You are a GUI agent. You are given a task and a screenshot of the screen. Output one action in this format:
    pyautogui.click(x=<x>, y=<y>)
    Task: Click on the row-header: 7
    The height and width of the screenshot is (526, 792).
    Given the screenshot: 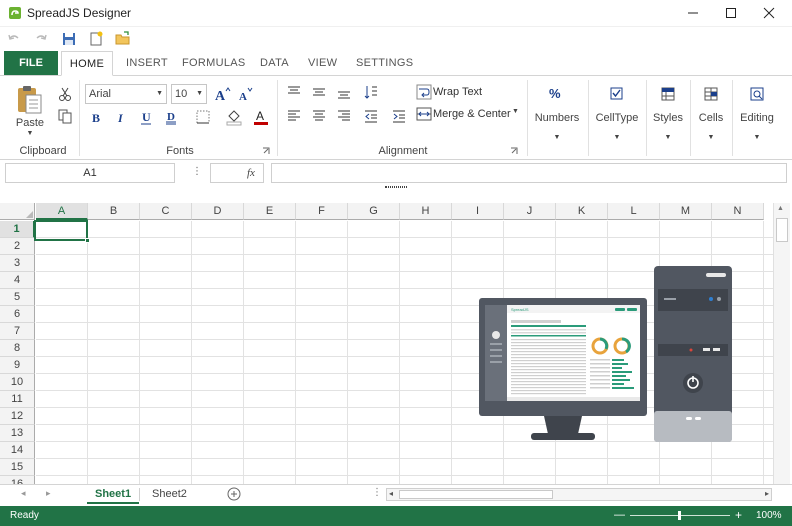 What is the action you would take?
    pyautogui.click(x=17, y=331)
    